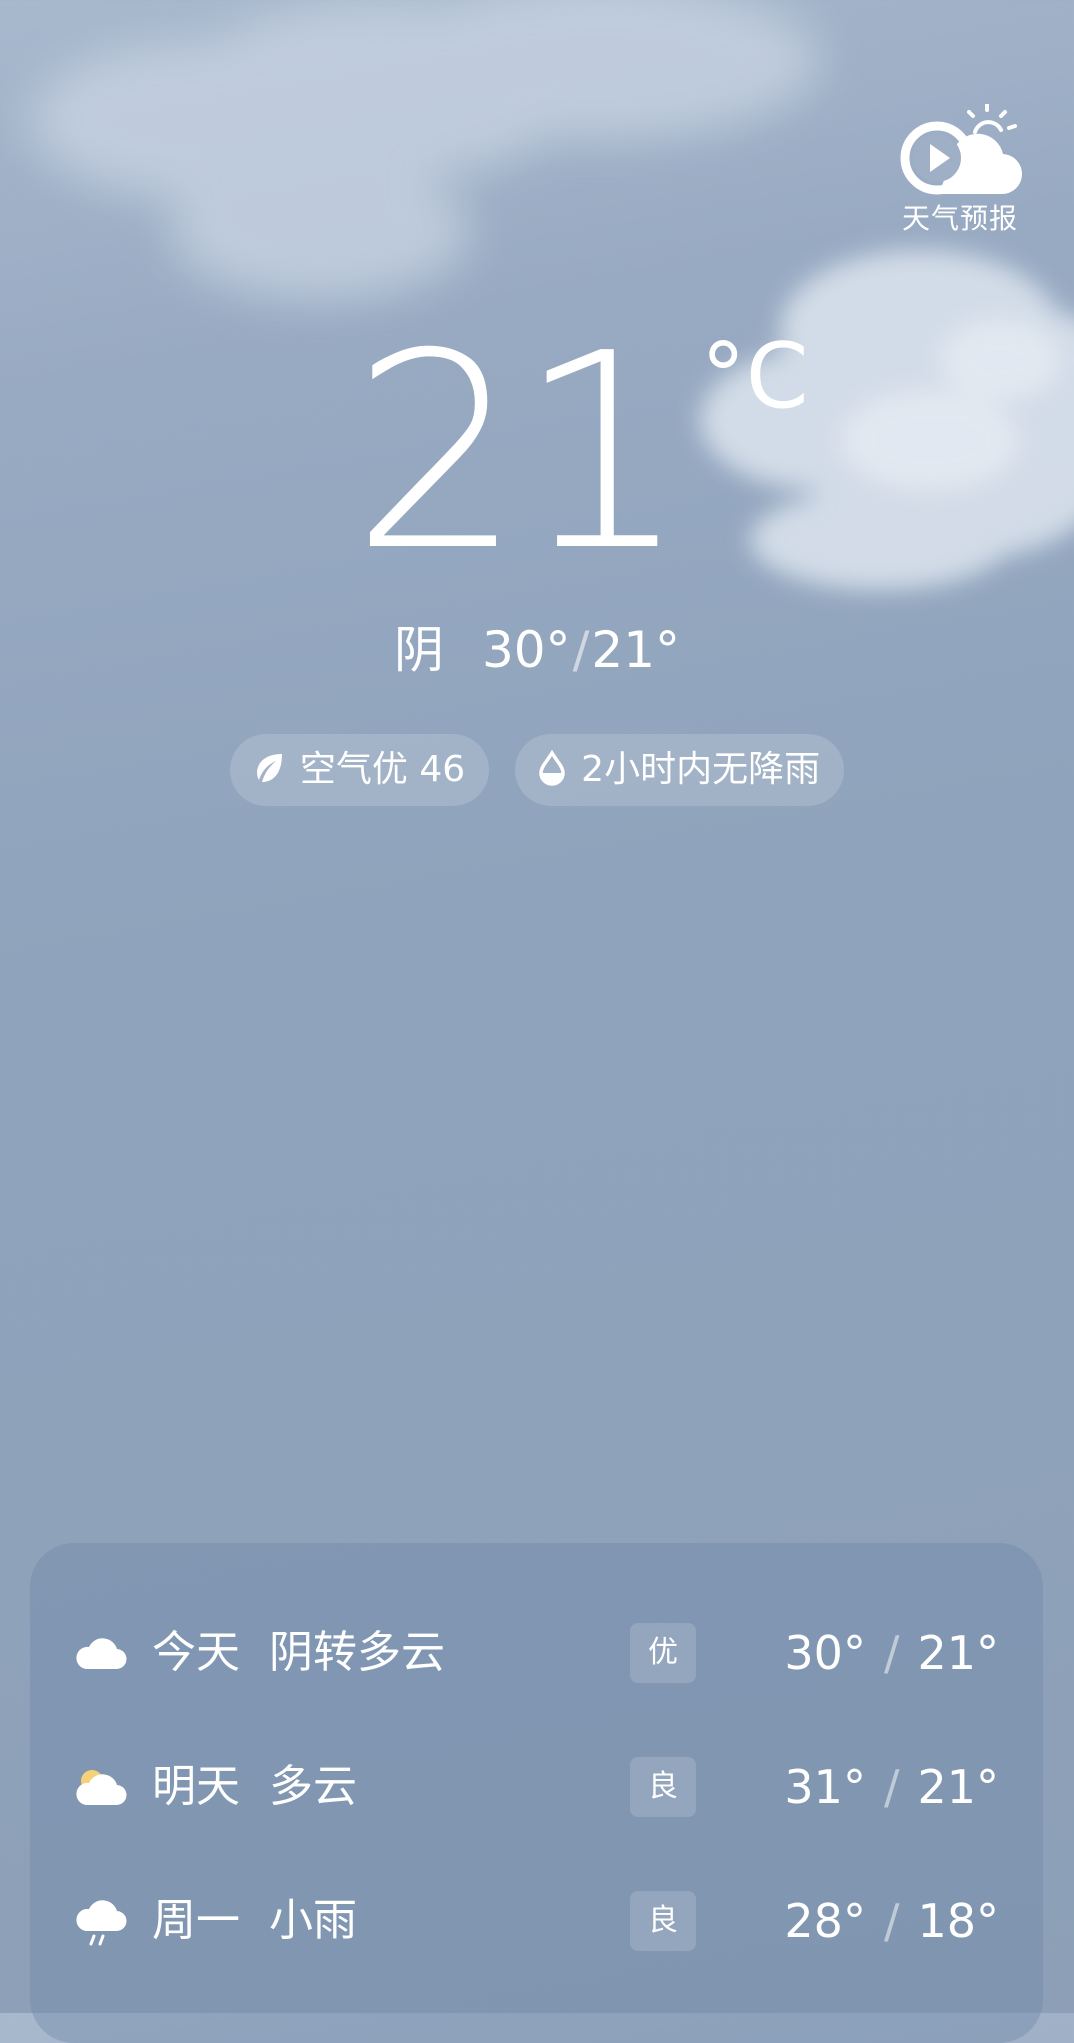  What do you see at coordinates (958, 1921) in the screenshot?
I see `forecast-low: 18°` at bounding box center [958, 1921].